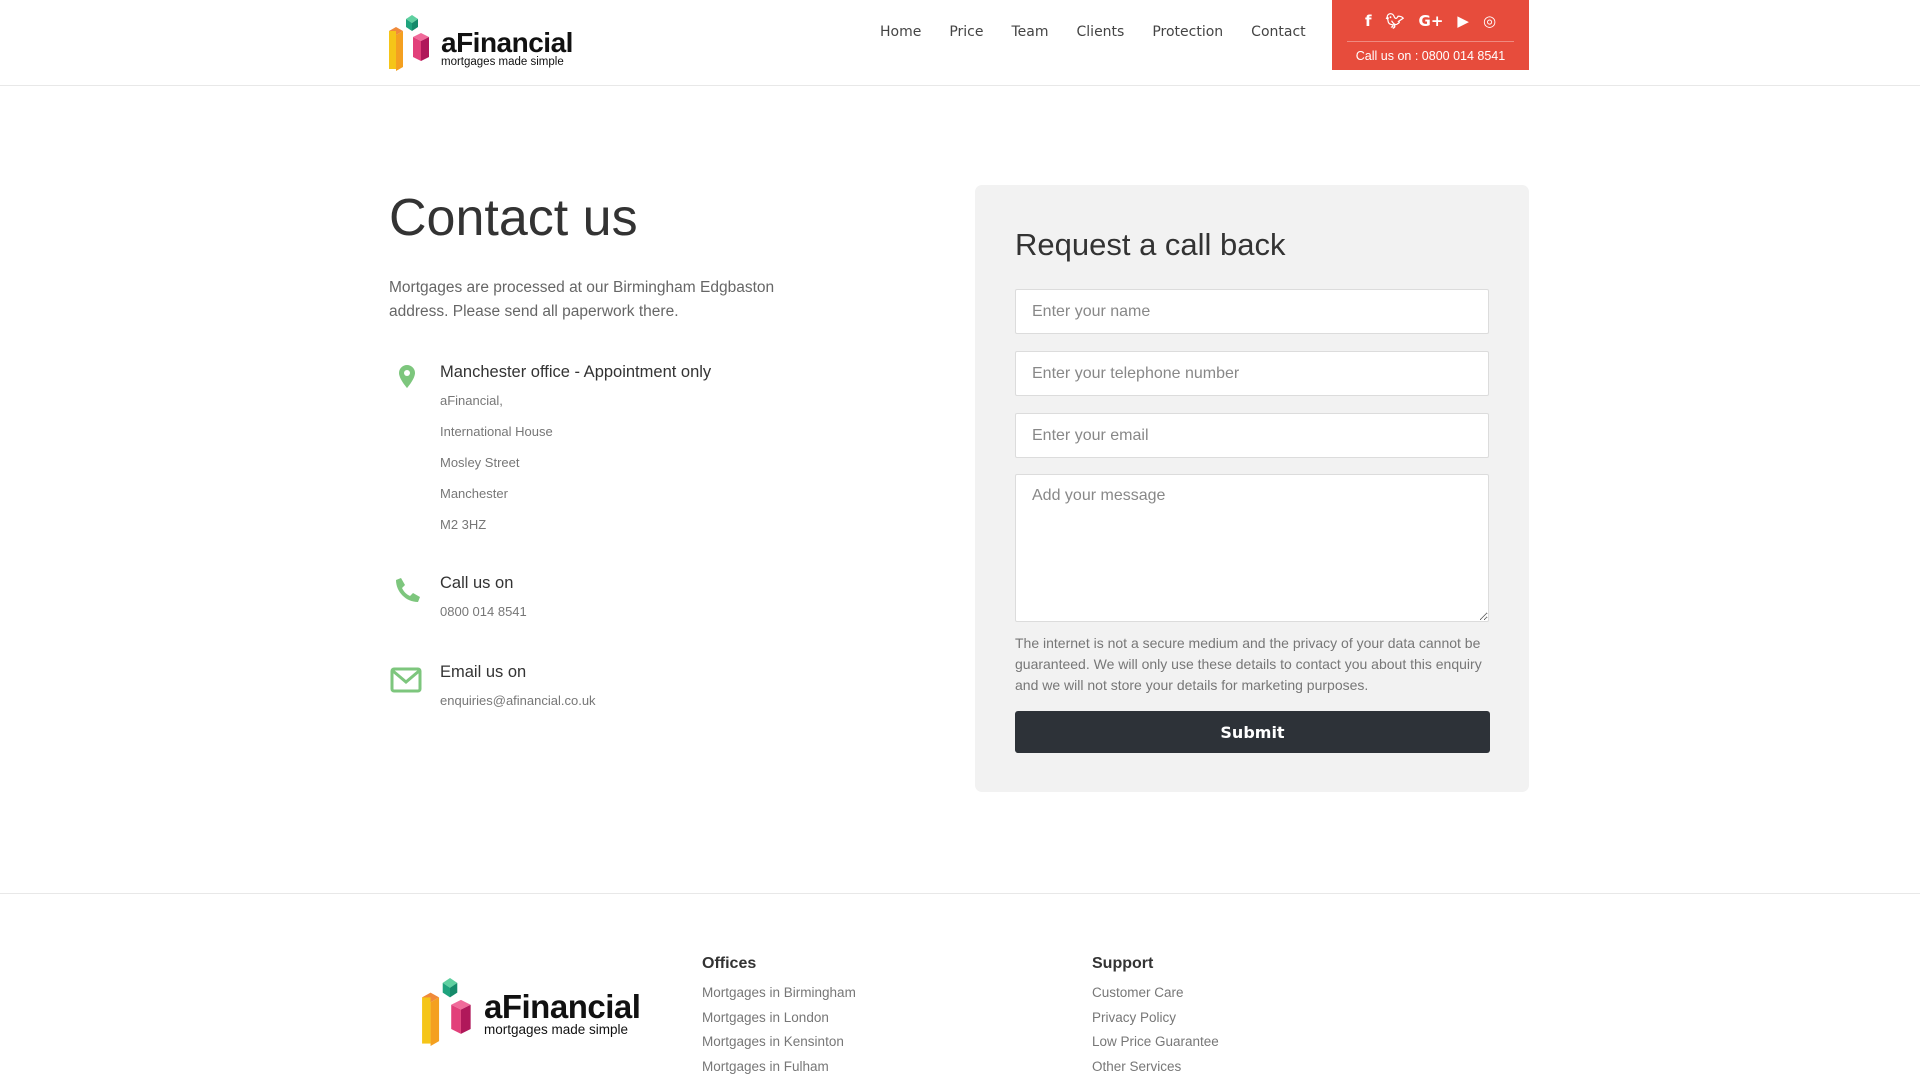 The height and width of the screenshot is (1083, 1920). I want to click on facebook-icon: f, so click(1368, 26).